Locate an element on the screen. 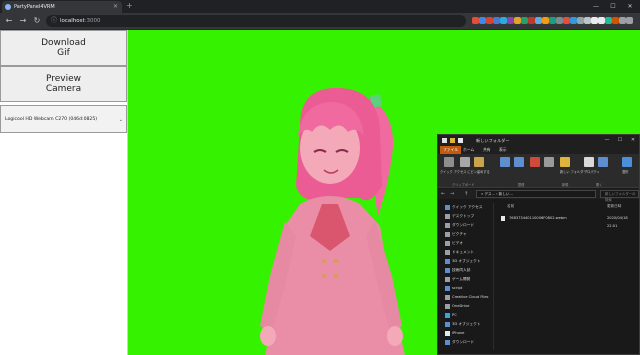  explorer-minimize-button: — is located at coordinates (607, 140).